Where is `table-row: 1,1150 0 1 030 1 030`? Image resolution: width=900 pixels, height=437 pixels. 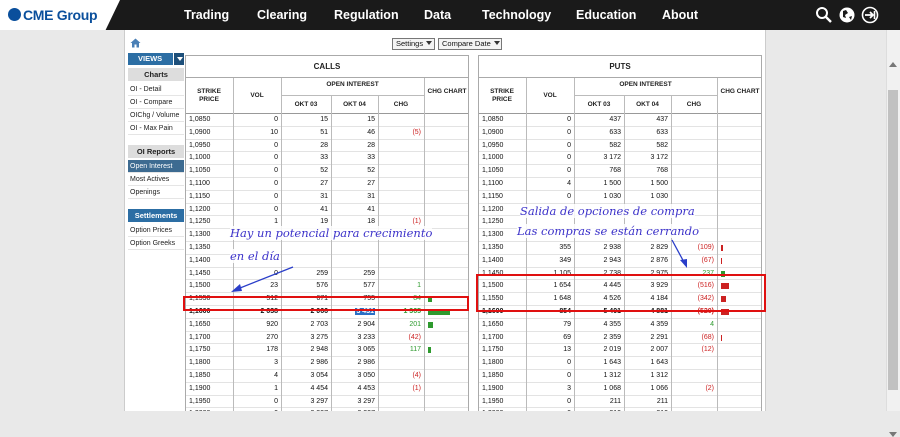
table-row: 1,1150 0 1 030 1 030 is located at coordinates (620, 197).